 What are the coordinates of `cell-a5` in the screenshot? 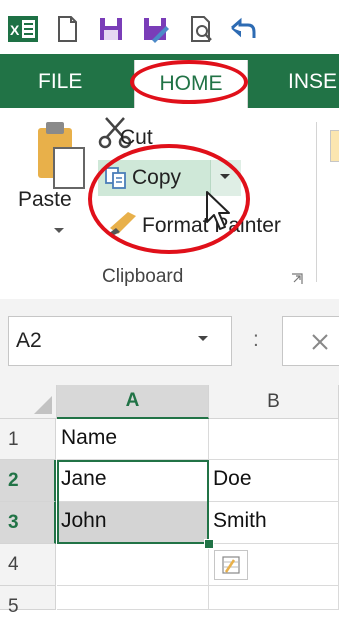 It's located at (133, 598).